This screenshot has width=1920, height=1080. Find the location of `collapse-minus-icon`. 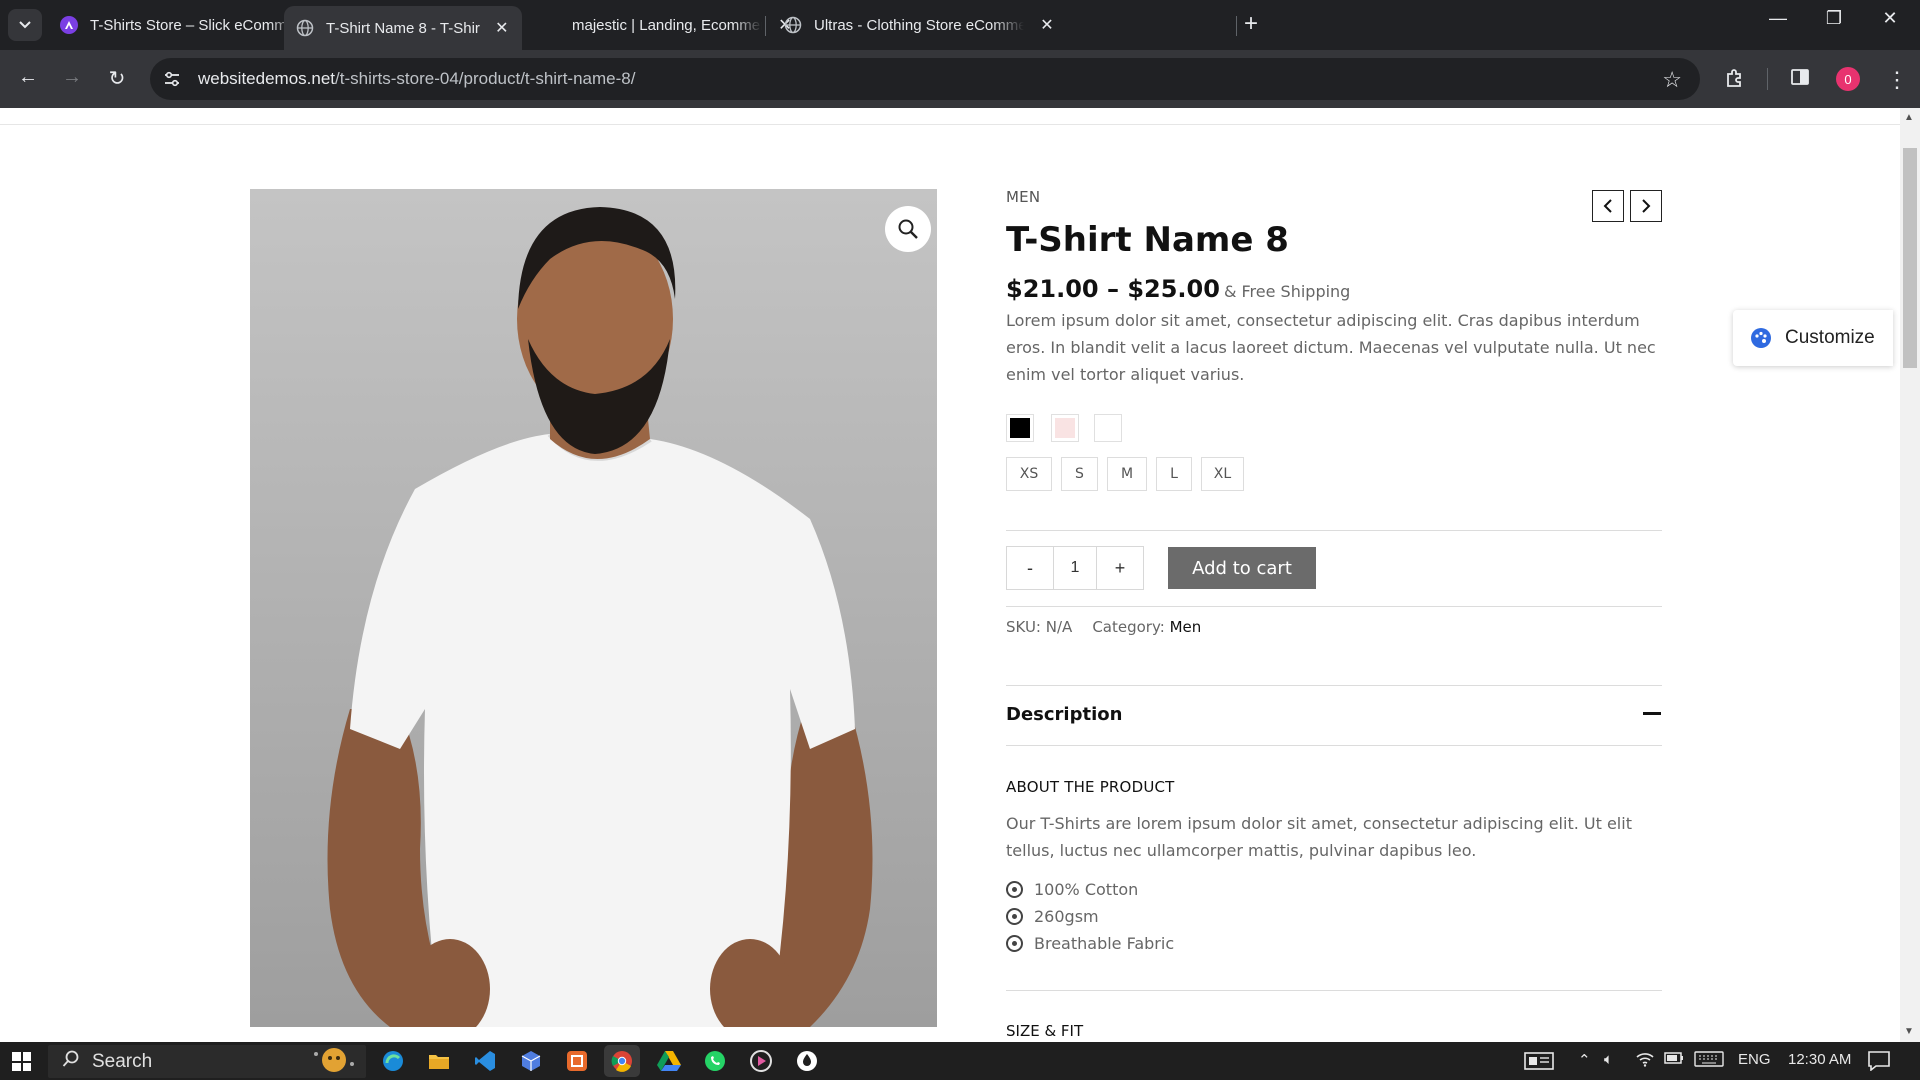

collapse-minus-icon is located at coordinates (1652, 713).